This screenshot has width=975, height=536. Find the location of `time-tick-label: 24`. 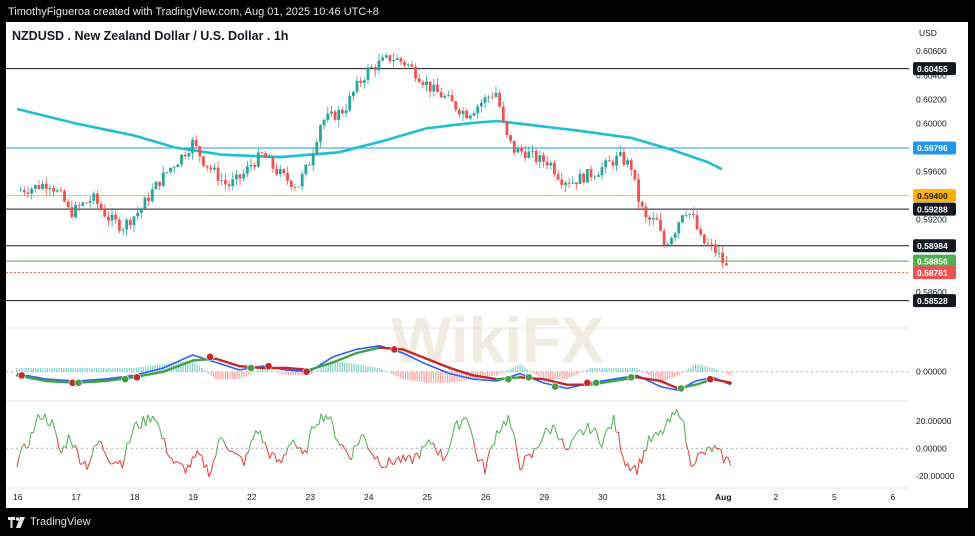

time-tick-label: 24 is located at coordinates (369, 497).